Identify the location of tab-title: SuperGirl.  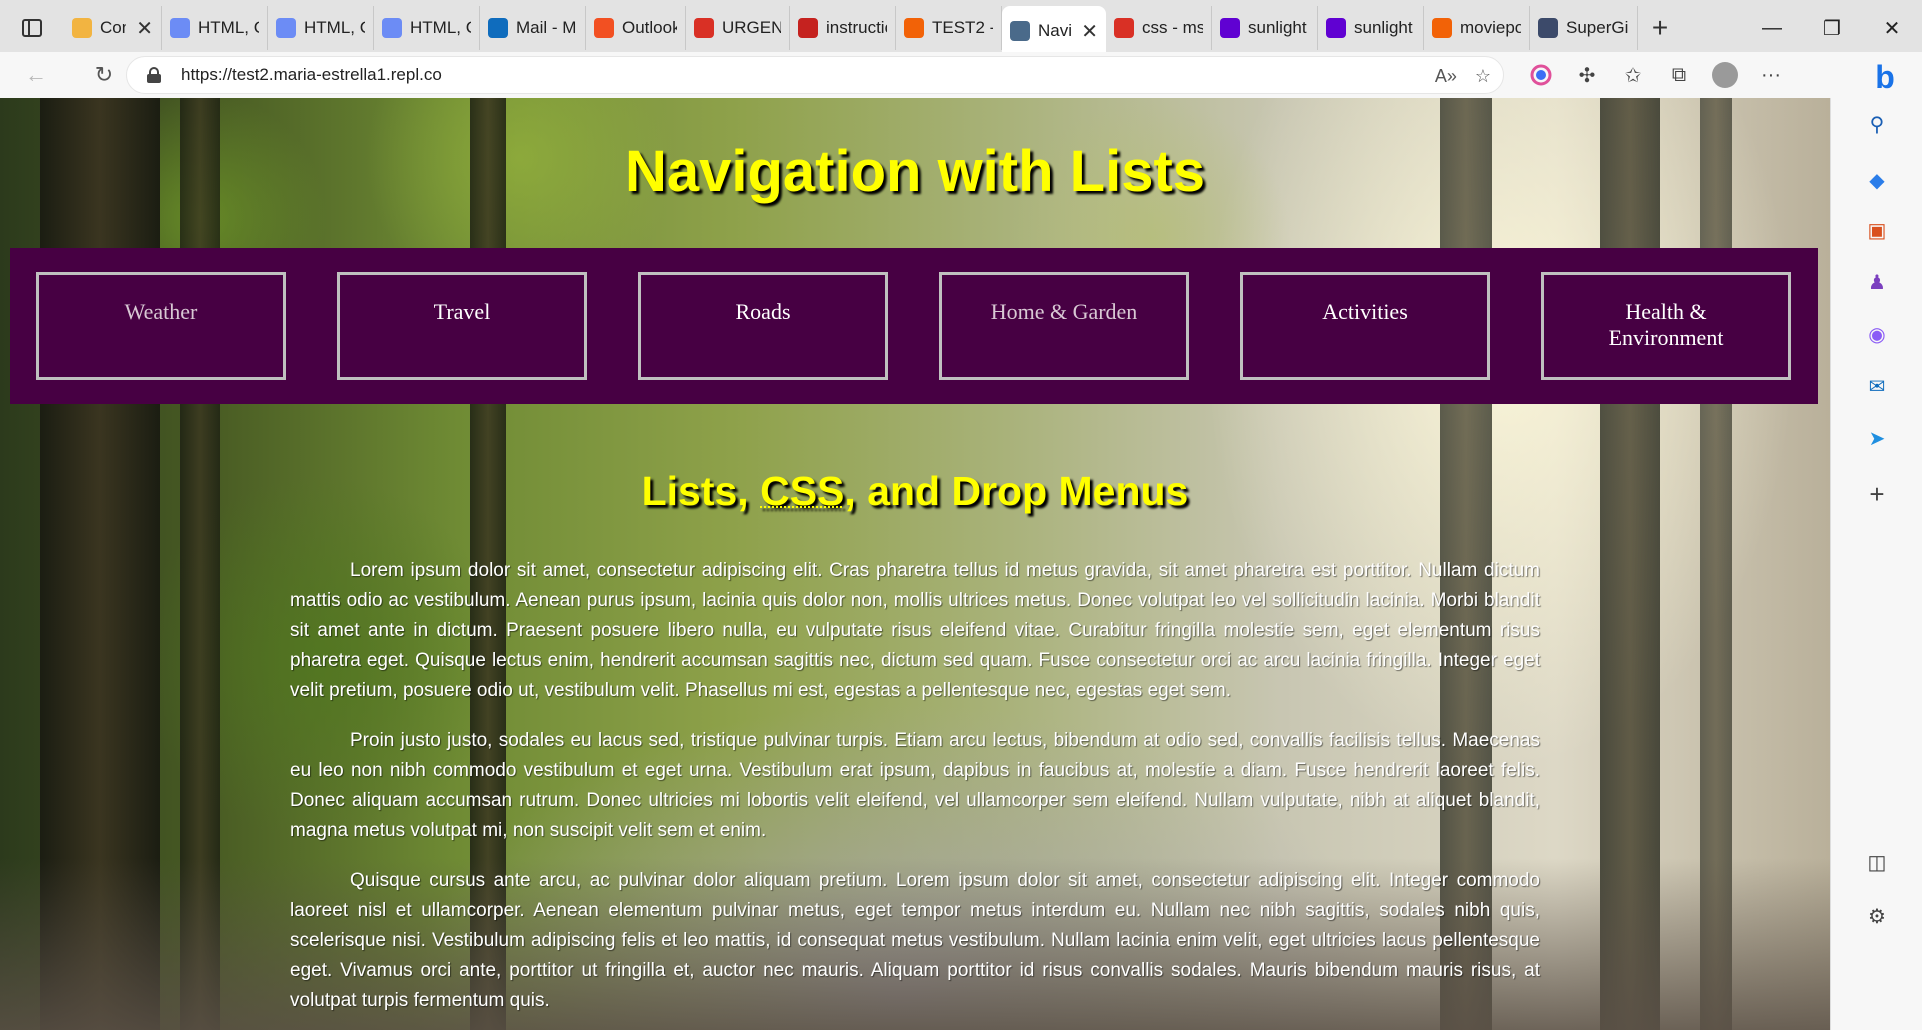
(1597, 27).